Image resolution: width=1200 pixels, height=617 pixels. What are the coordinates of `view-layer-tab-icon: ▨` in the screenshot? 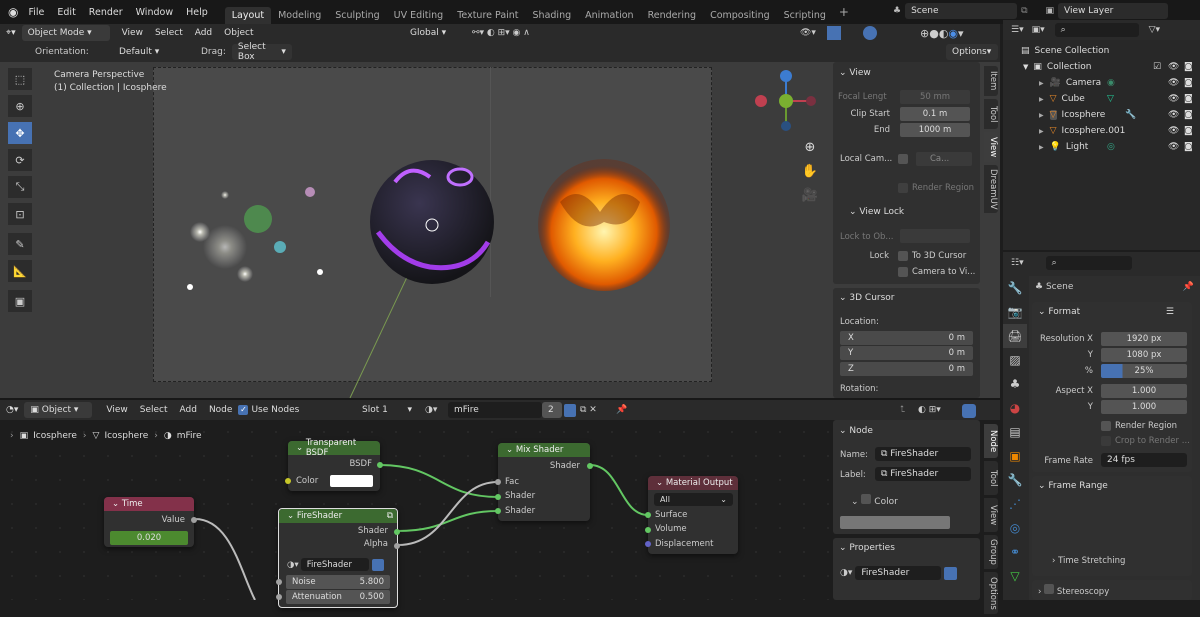 It's located at (1015, 360).